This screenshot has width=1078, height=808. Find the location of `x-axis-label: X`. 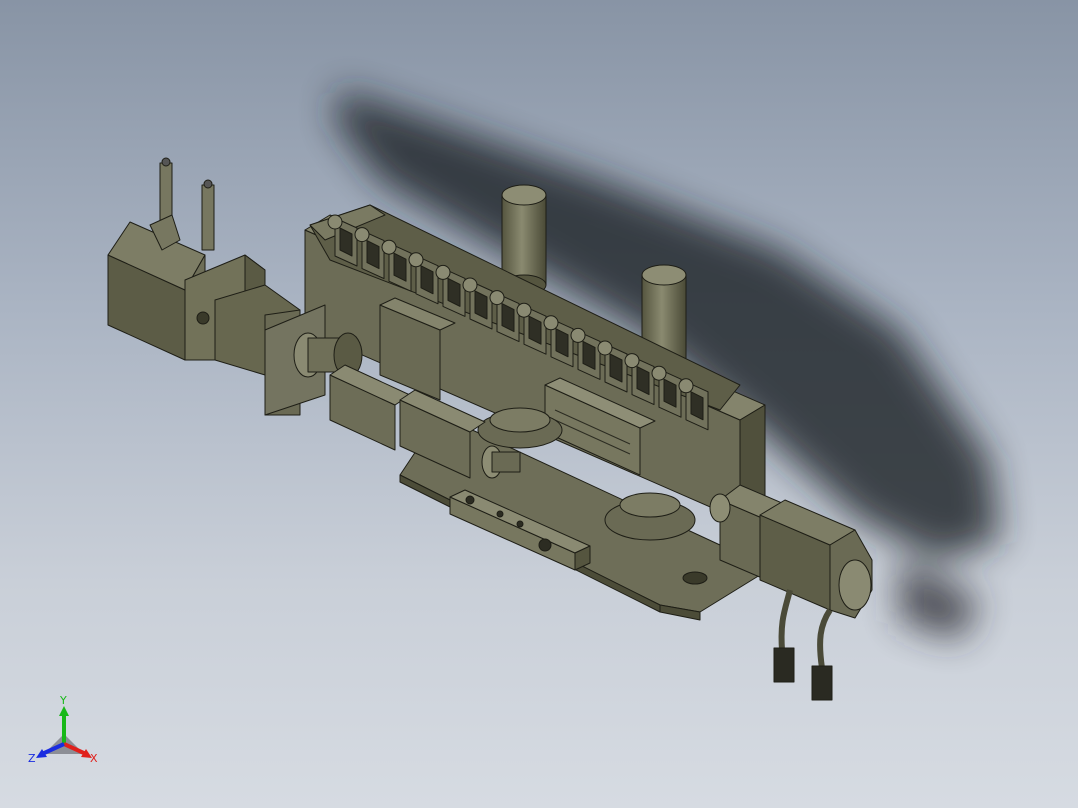

x-axis-label: X is located at coordinates (94, 758).